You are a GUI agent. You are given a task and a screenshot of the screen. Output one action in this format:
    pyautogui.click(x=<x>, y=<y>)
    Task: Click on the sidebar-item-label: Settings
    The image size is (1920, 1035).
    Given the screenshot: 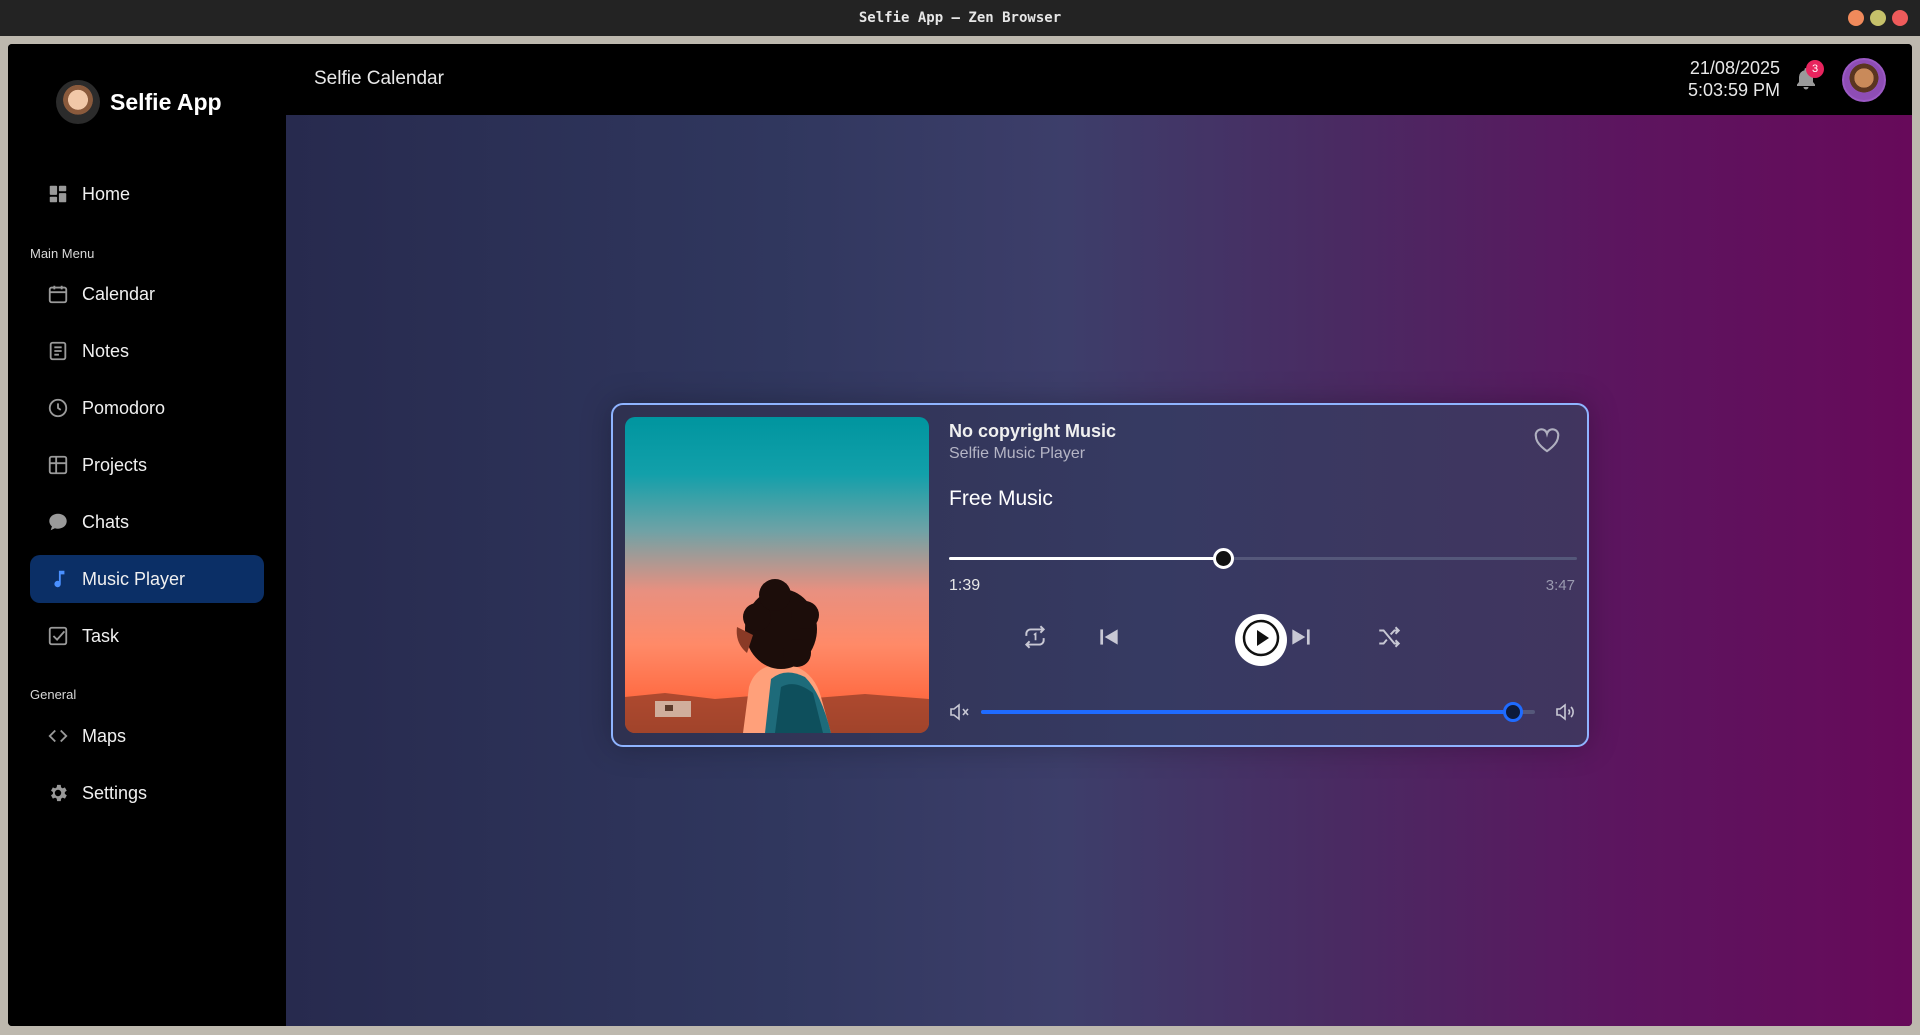 What is the action you would take?
    pyautogui.click(x=115, y=792)
    